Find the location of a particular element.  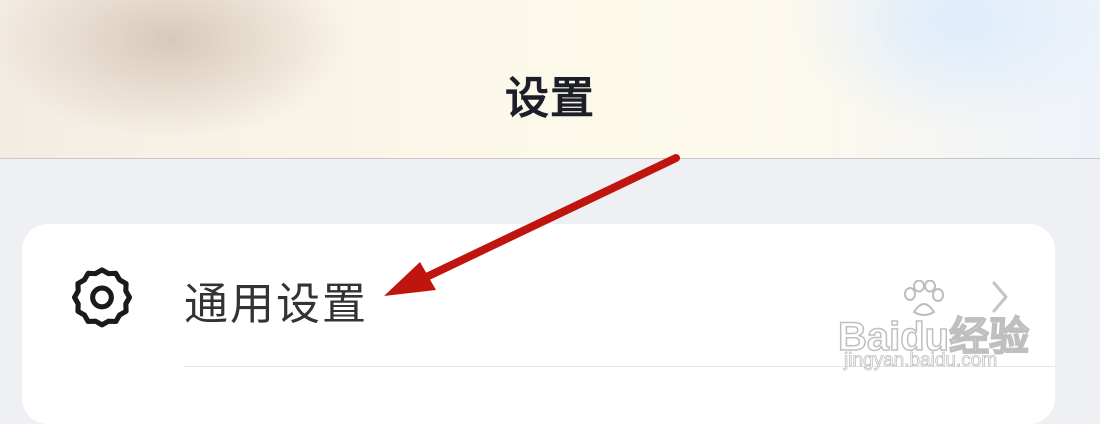

gear-icon is located at coordinates (102, 297).